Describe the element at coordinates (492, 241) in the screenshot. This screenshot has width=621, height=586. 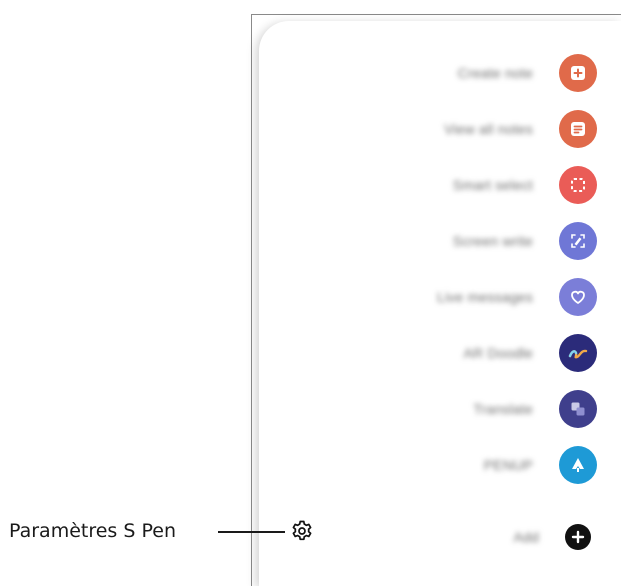
I see `menu-item-label: Screen write` at that location.